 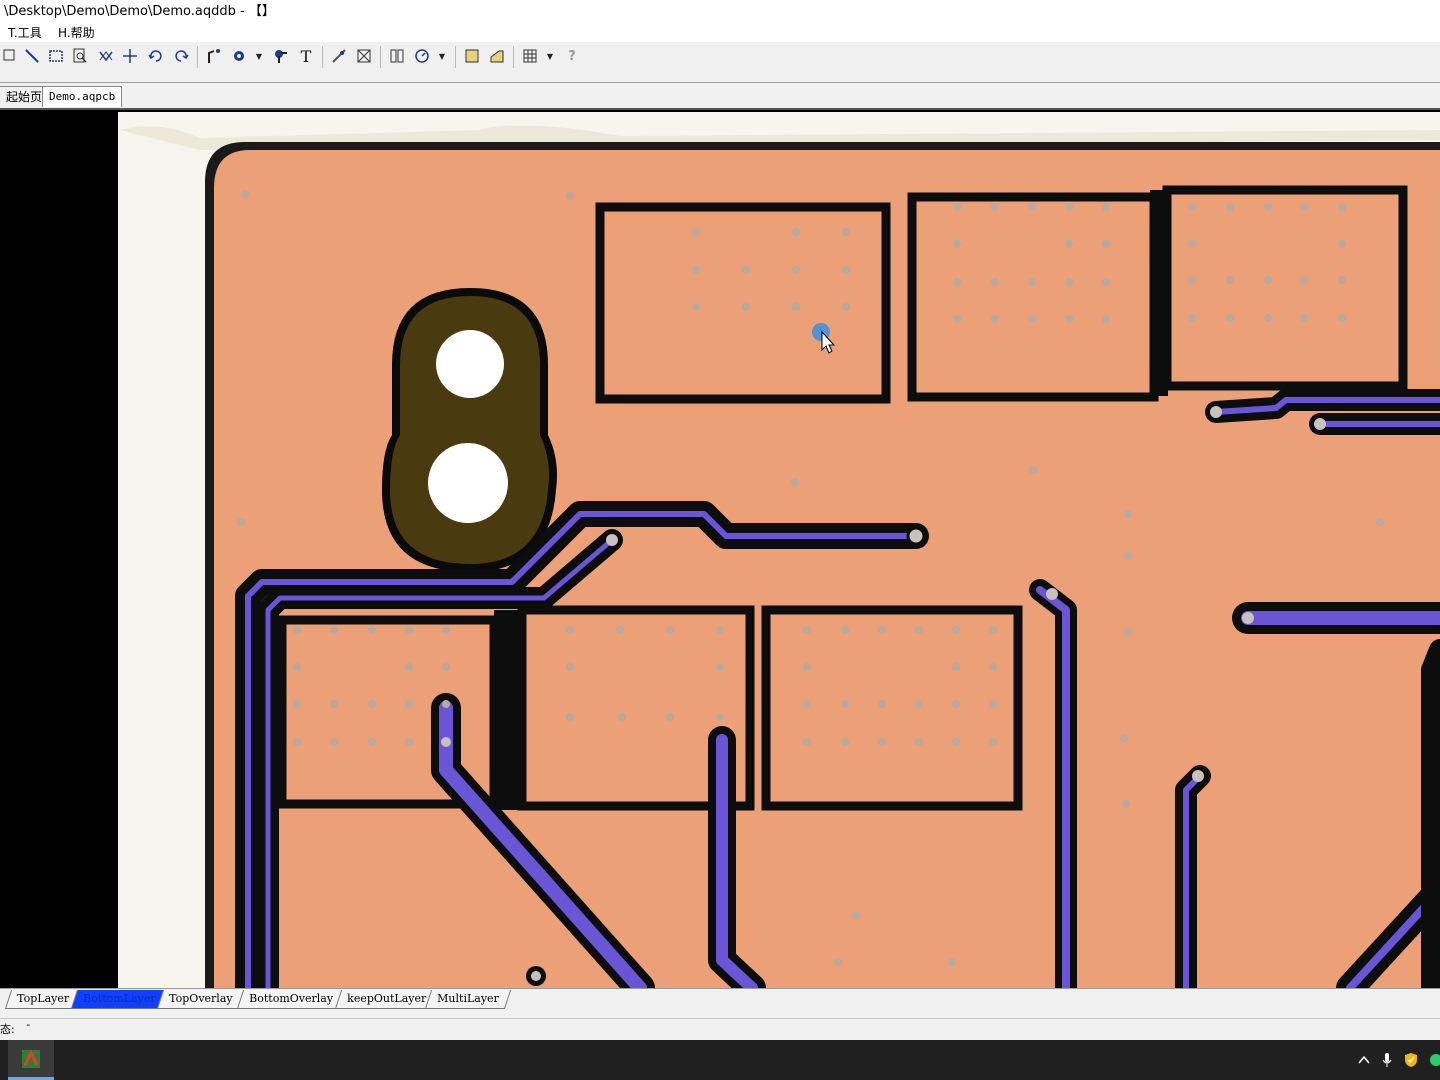 I want to click on mounting-hole-bottom, so click(x=468, y=483).